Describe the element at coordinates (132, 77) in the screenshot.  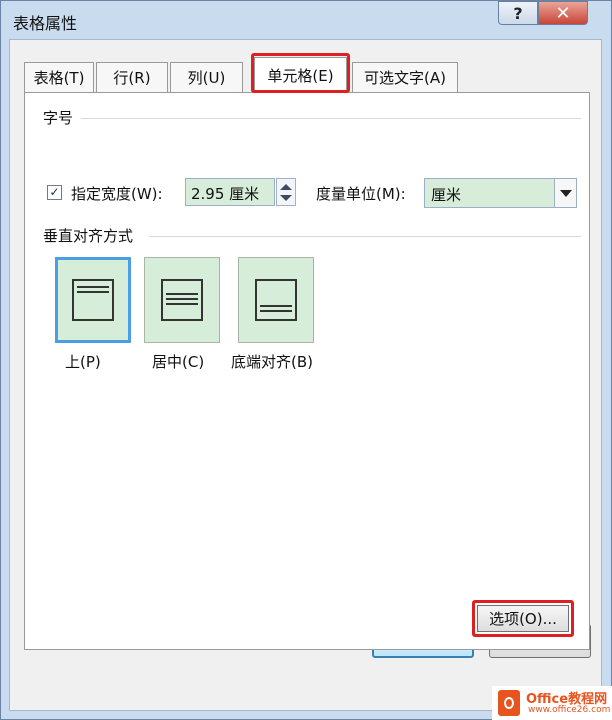
I see `tab-row: 行(R)` at that location.